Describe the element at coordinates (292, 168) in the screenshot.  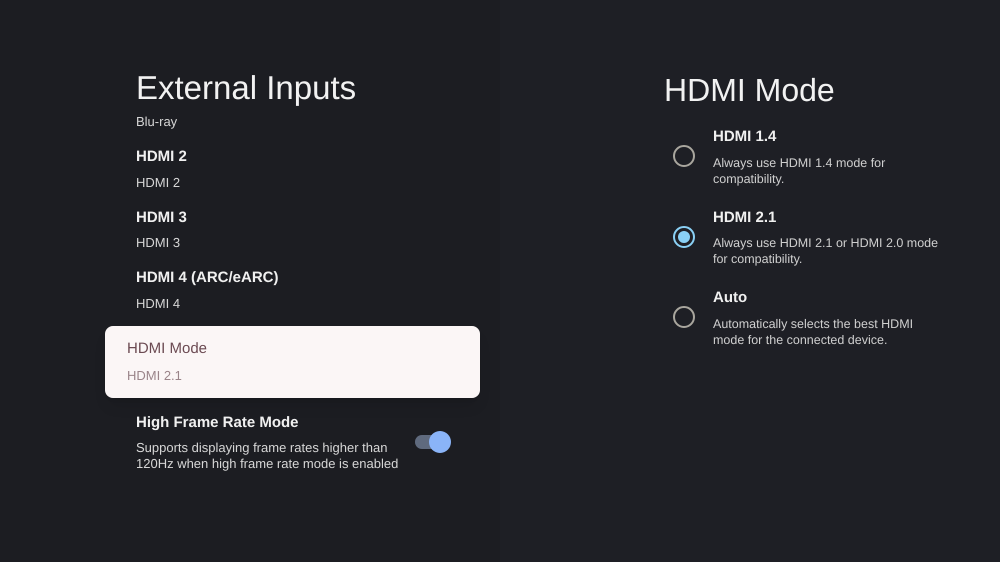
I see `menu-item: HDMI 2 HDMI 2` at that location.